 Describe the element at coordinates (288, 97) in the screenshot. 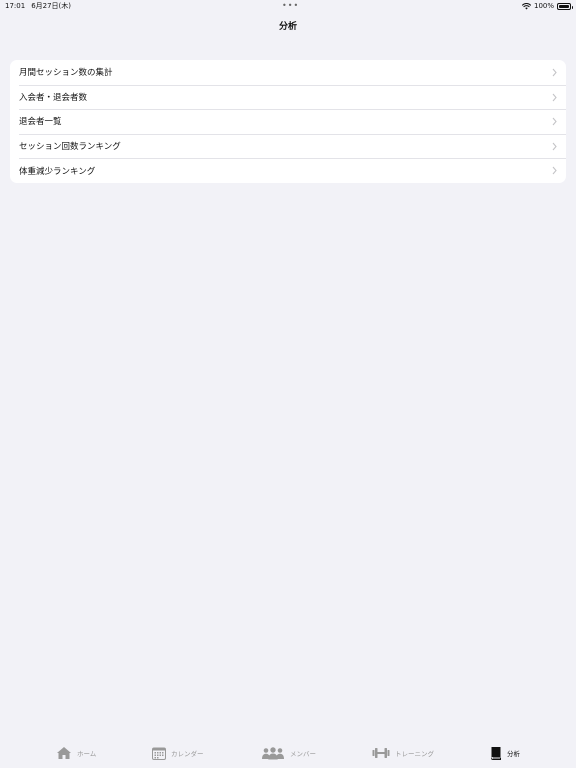

I see `menu-item-join-leave-count: 入会者・退会者数` at that location.